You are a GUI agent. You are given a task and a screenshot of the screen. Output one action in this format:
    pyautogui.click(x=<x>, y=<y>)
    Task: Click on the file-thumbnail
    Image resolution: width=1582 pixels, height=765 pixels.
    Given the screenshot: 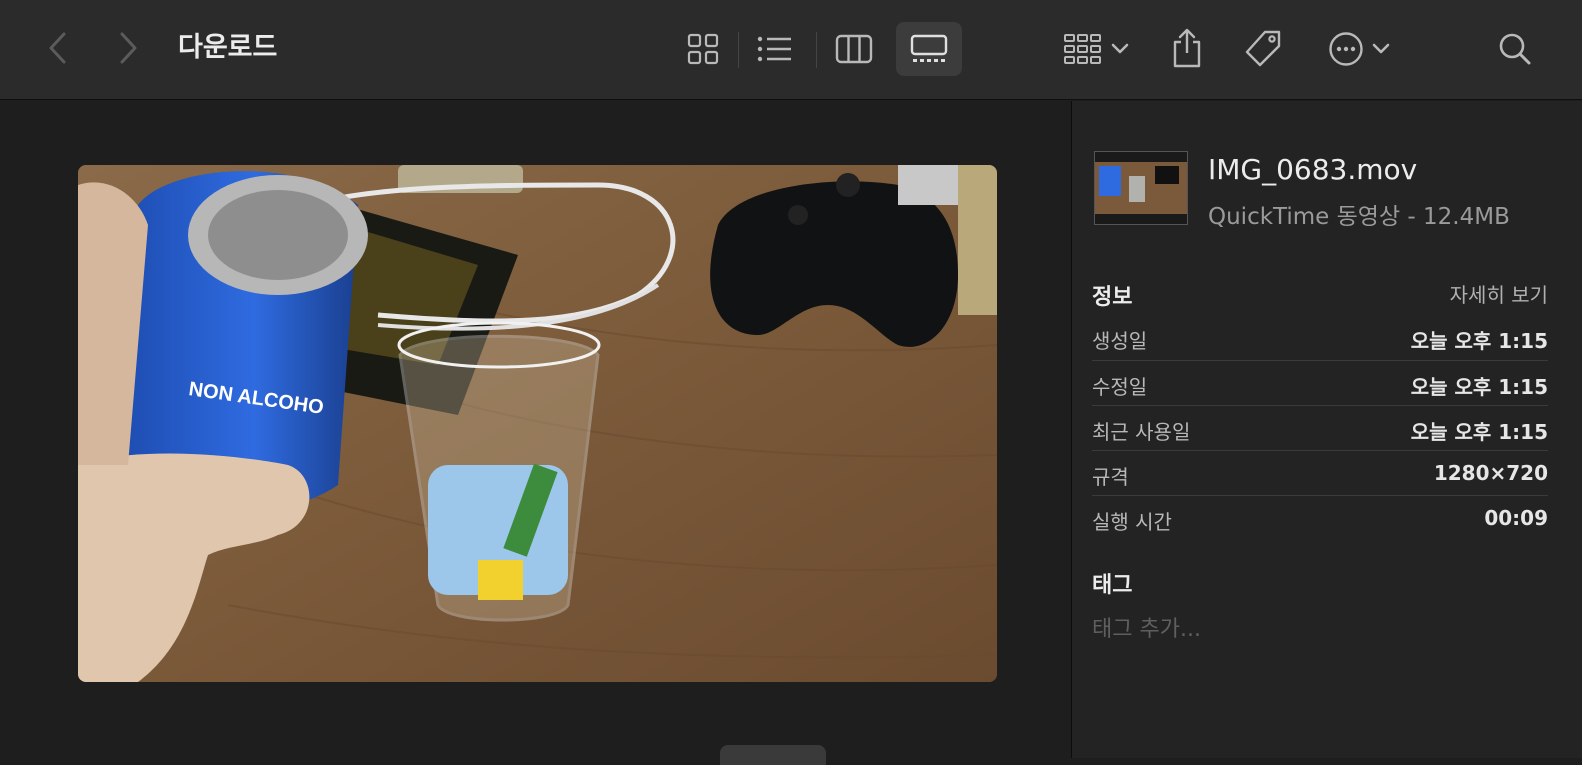 What is the action you would take?
    pyautogui.click(x=1141, y=188)
    